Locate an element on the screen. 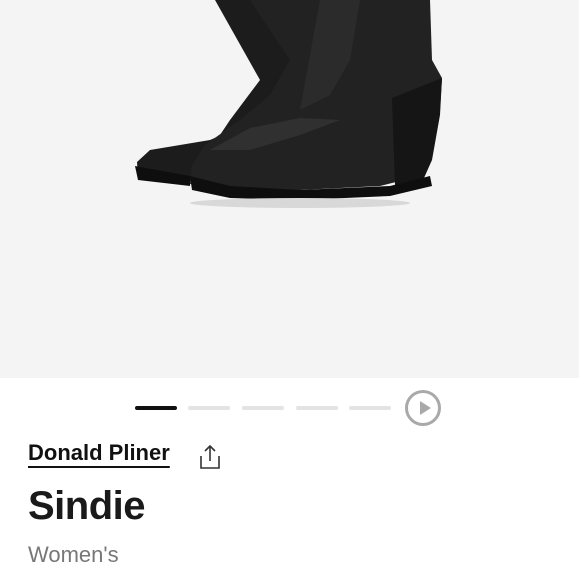 Image resolution: width=579 pixels, height=580 pixels. play-icon is located at coordinates (425, 408).